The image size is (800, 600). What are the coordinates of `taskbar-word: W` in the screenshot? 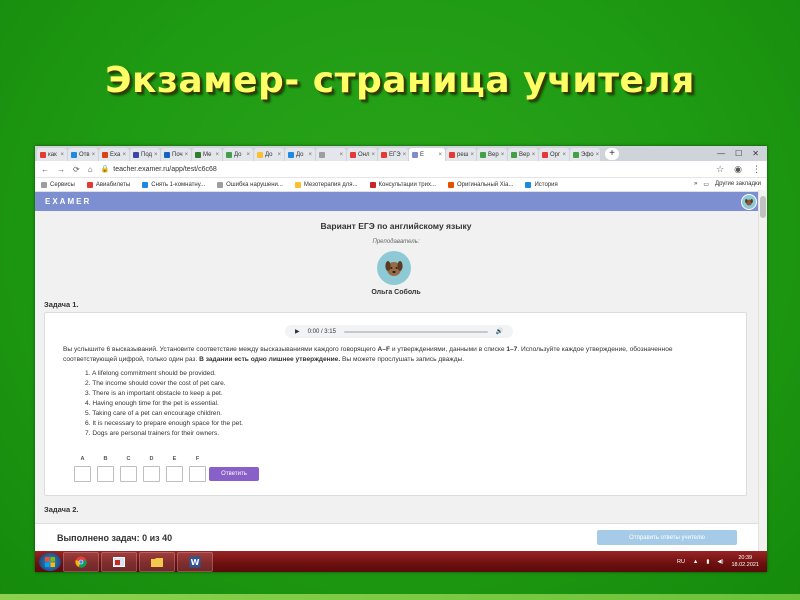 It's located at (195, 561).